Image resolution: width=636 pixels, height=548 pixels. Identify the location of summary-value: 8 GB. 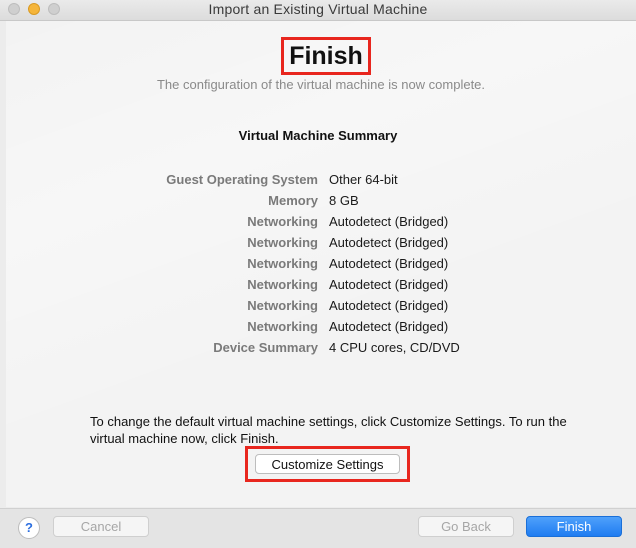
(344, 200).